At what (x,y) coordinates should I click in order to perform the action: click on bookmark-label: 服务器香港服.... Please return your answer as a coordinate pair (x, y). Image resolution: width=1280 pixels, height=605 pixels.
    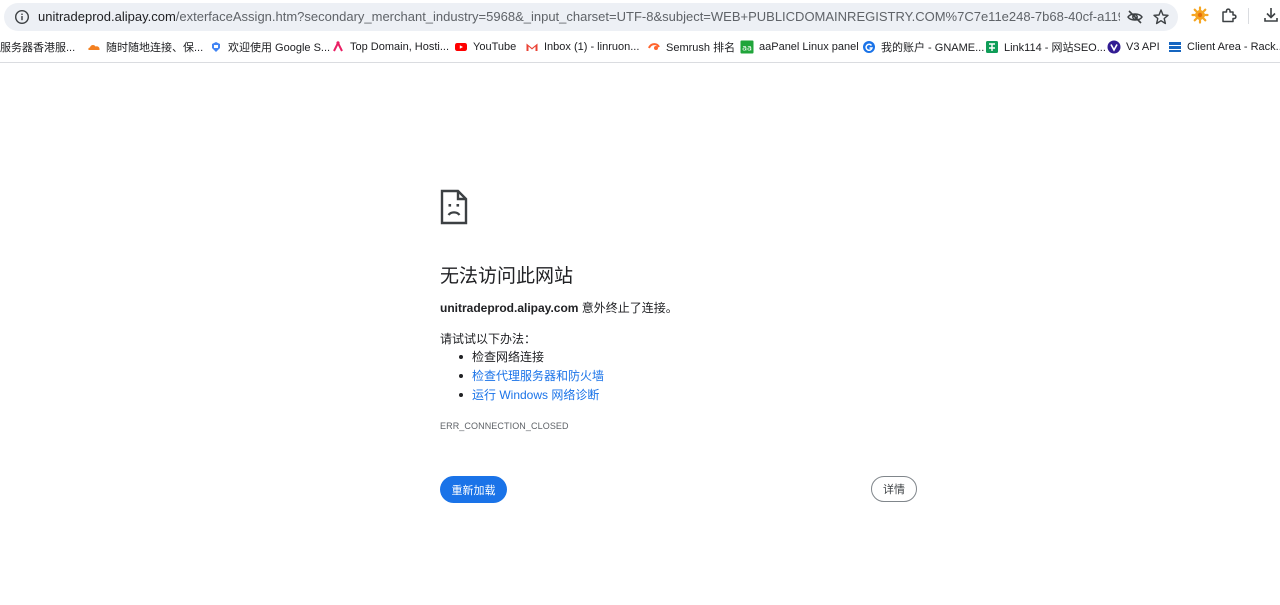
    Looking at the image, I should click on (38, 48).